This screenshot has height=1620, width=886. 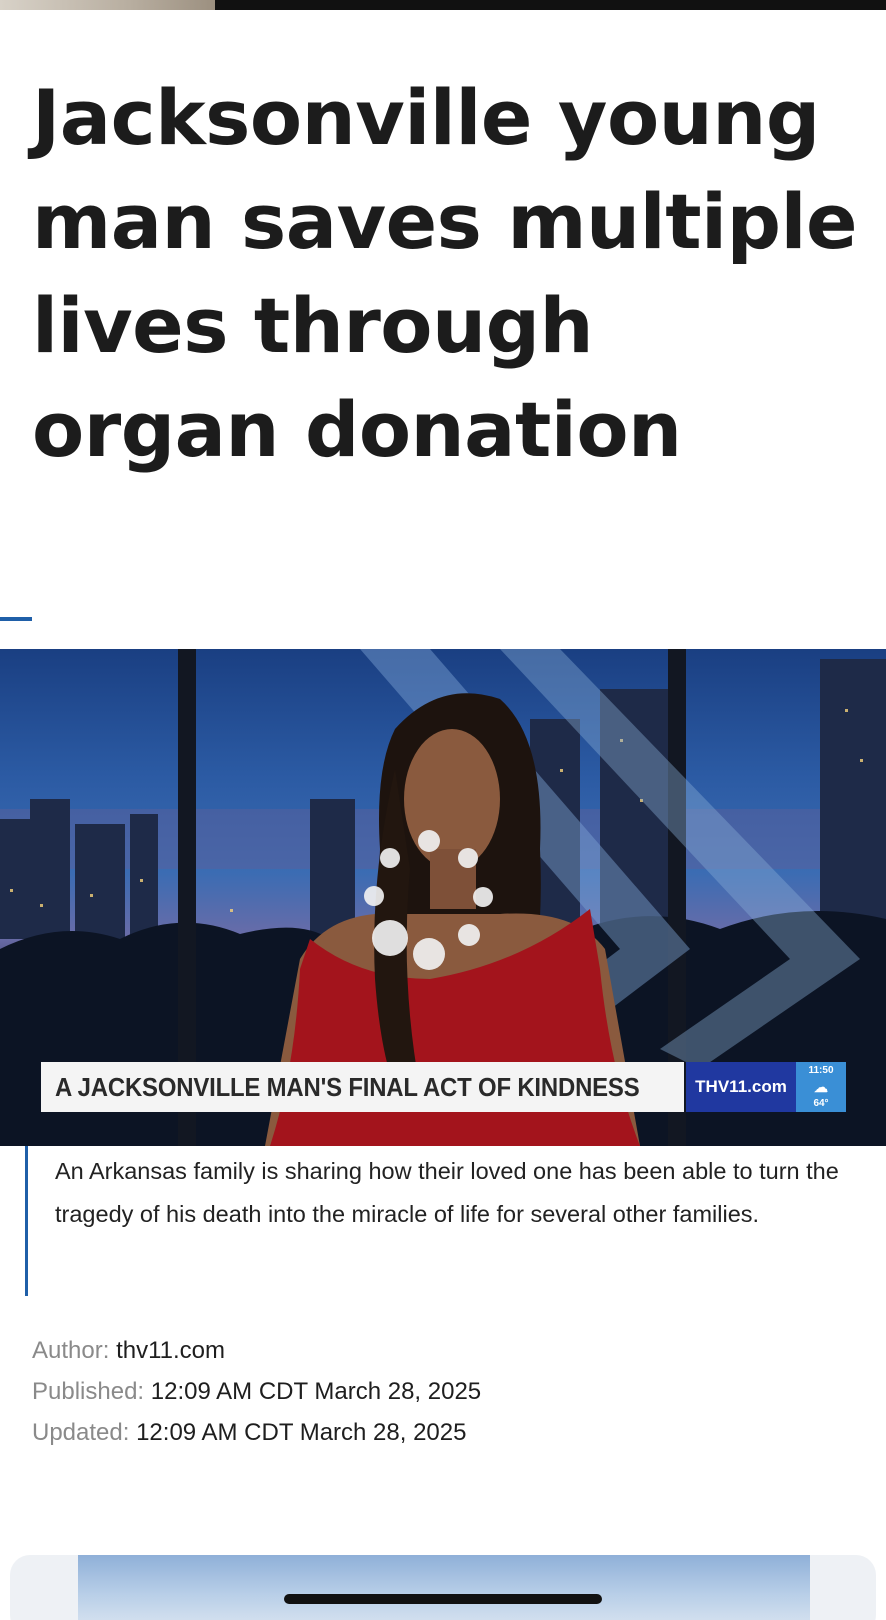 What do you see at coordinates (443, 5) in the screenshot?
I see `previous-content-strip` at bounding box center [443, 5].